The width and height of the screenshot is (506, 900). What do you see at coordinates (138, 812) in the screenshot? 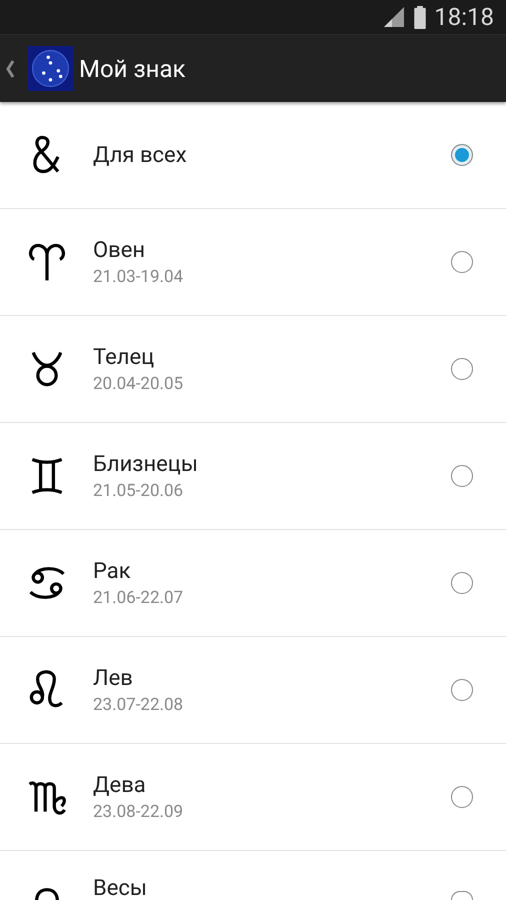
I see `date-range: 23.08-22.09` at bounding box center [138, 812].